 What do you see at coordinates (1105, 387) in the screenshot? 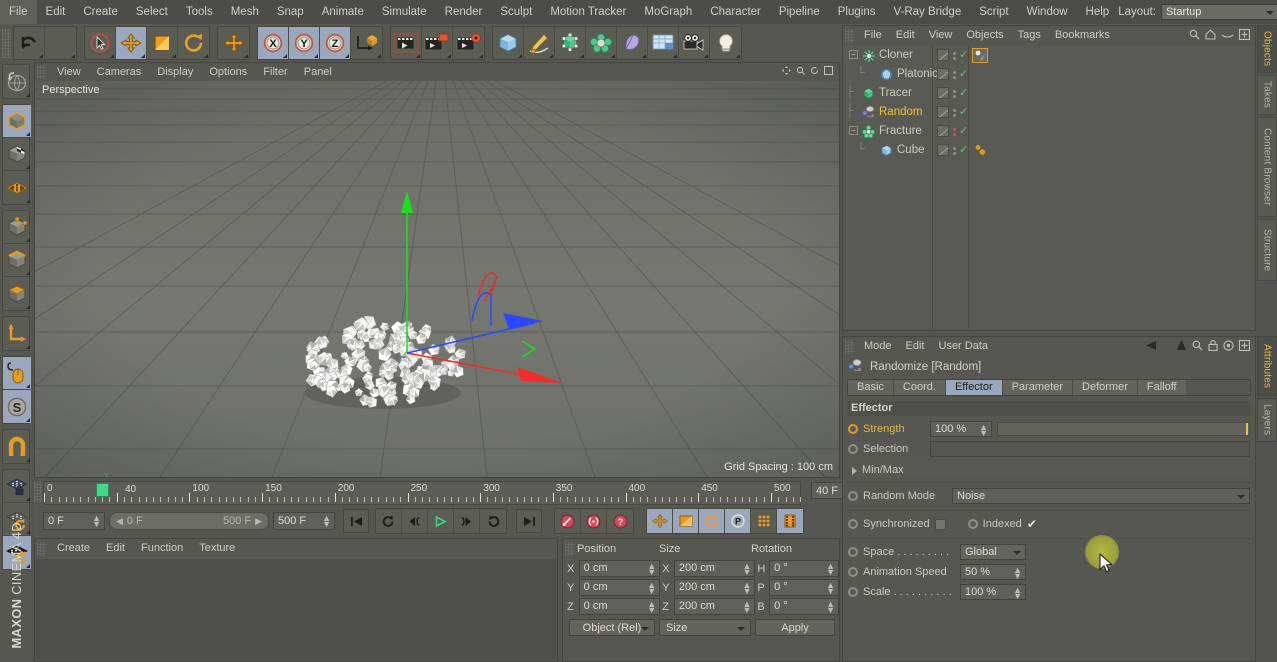
I see `attribute-tab-deformer: Deformer` at bounding box center [1105, 387].